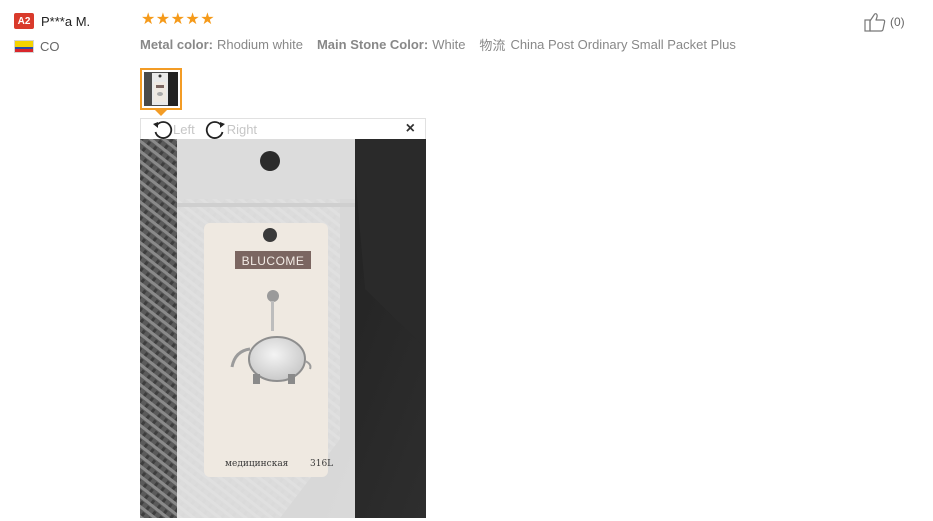 This screenshot has width=933, height=521. I want to click on package-brand-text: BLUCOME, so click(273, 261).